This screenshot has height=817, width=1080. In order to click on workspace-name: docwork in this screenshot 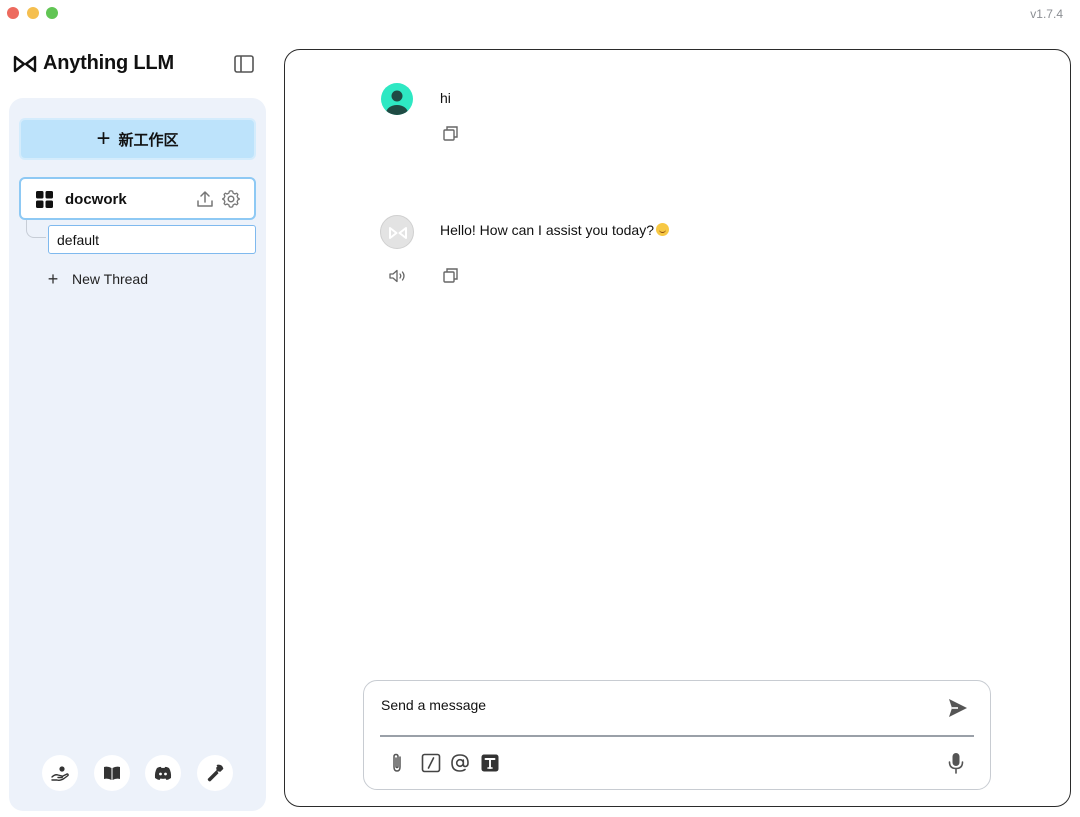, I will do `click(96, 199)`.